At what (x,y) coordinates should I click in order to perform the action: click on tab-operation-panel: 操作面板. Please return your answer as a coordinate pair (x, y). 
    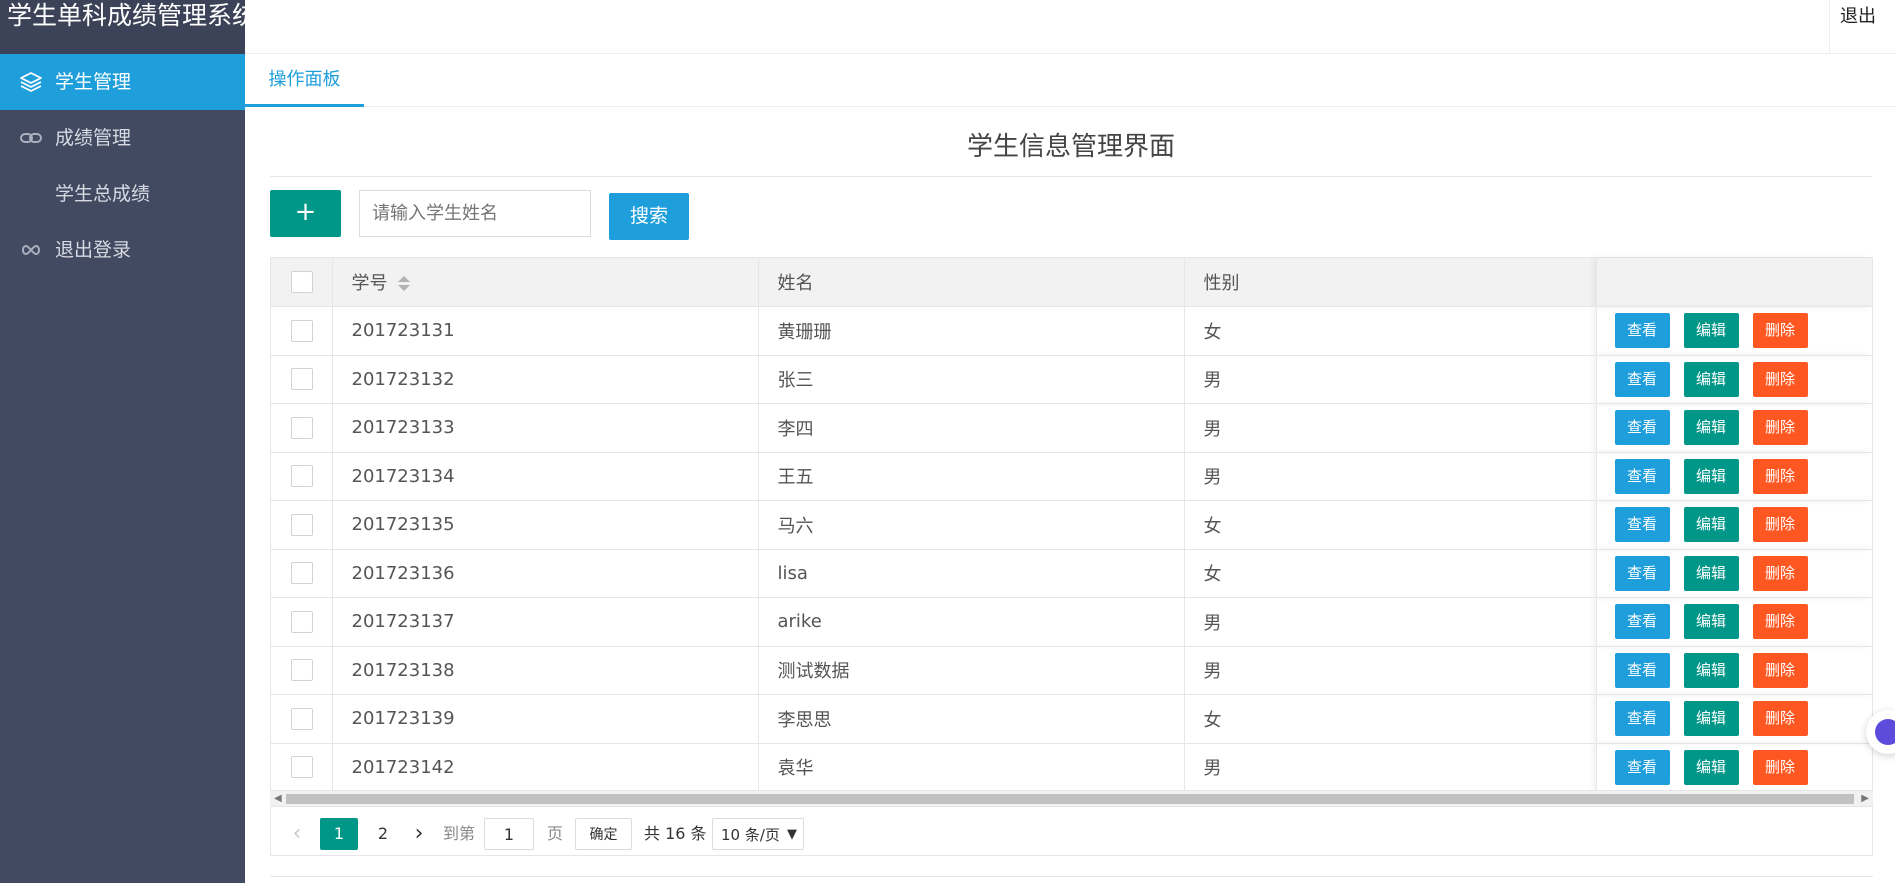
    Looking at the image, I should click on (304, 80).